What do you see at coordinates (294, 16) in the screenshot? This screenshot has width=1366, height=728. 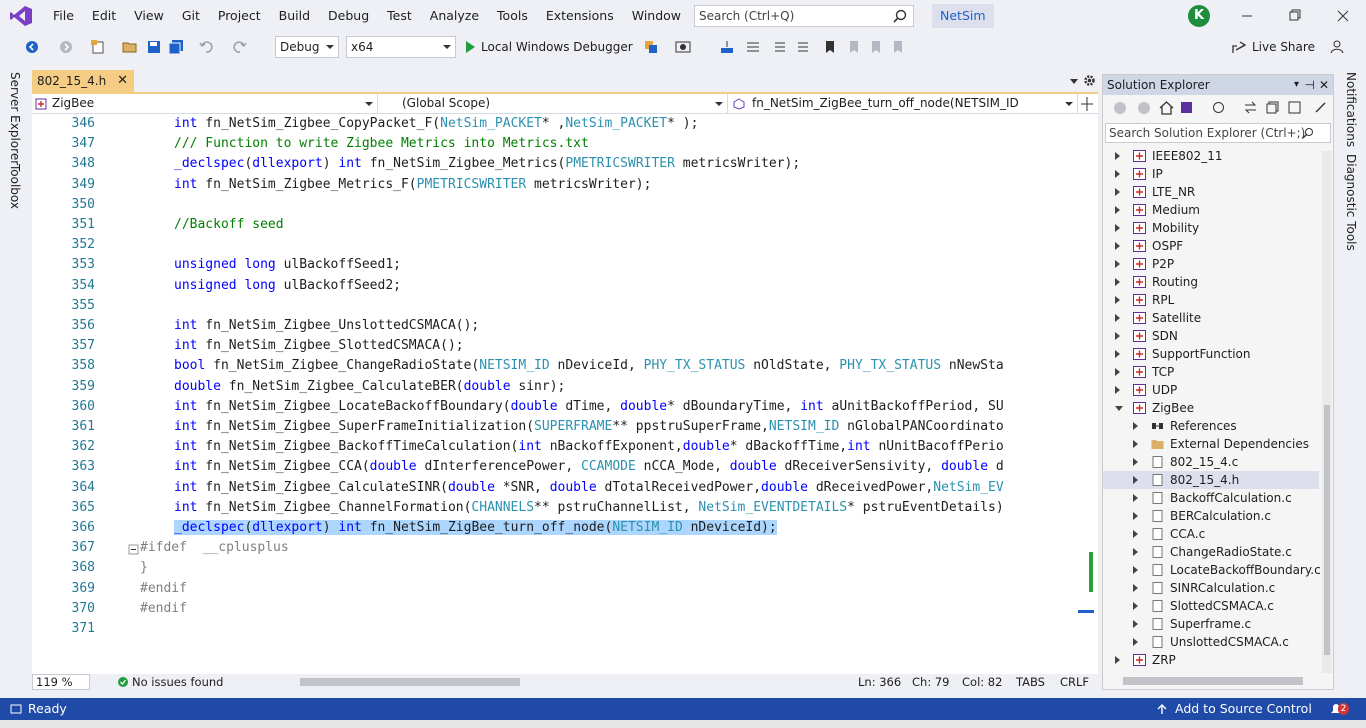 I see `menu-item-build: Build` at bounding box center [294, 16].